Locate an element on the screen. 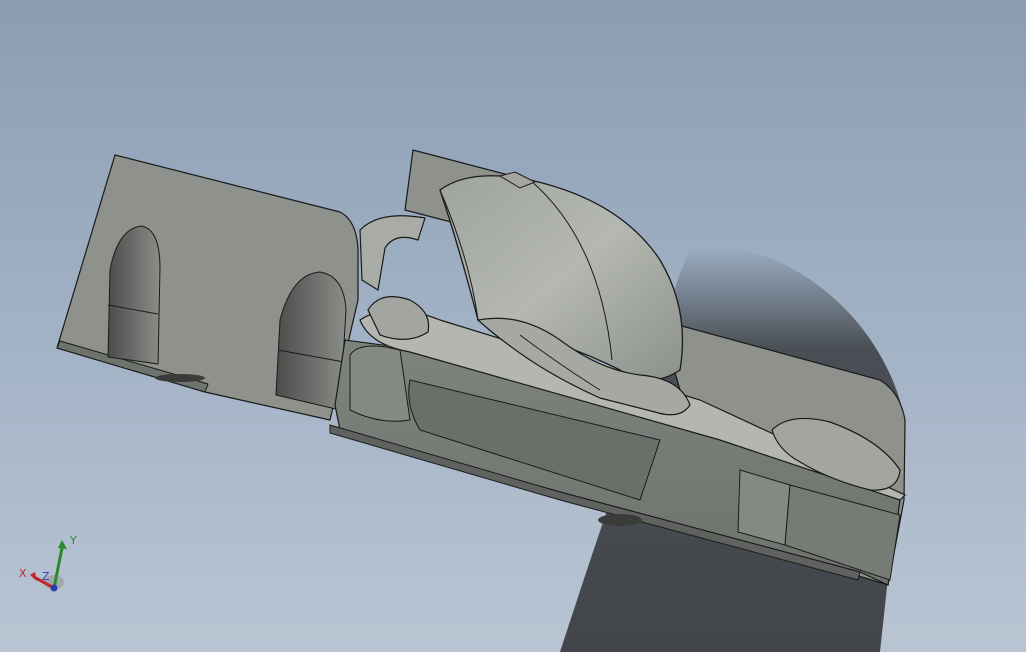  x-axis-arrow is located at coordinates (33, 576).